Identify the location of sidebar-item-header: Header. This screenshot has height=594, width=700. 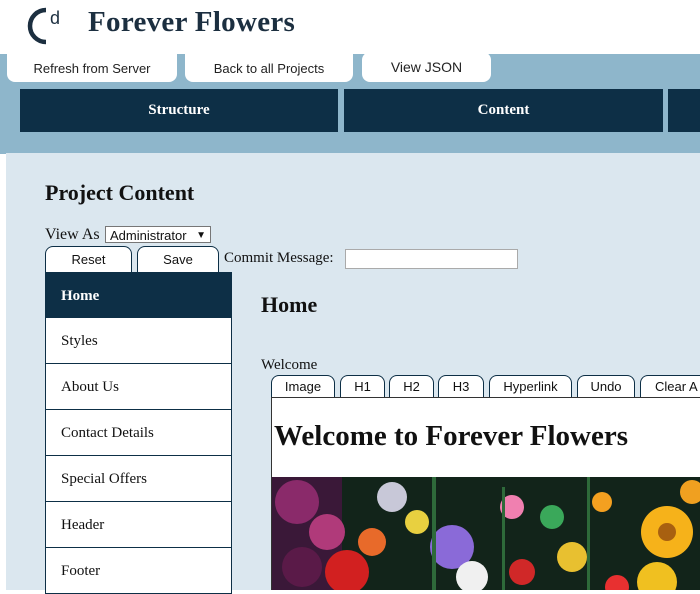
(138, 525).